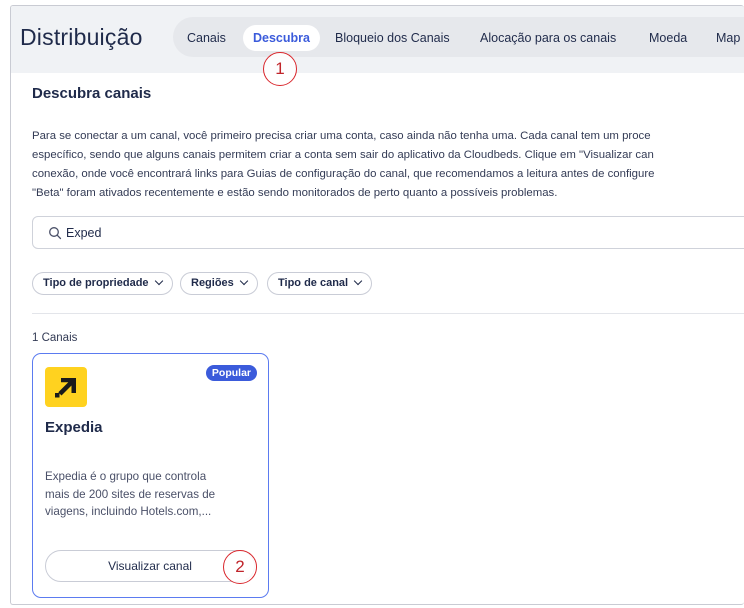 The width and height of the screenshot is (744, 608). I want to click on filter-tipo-de-canal: Tipo de canal, so click(320, 283).